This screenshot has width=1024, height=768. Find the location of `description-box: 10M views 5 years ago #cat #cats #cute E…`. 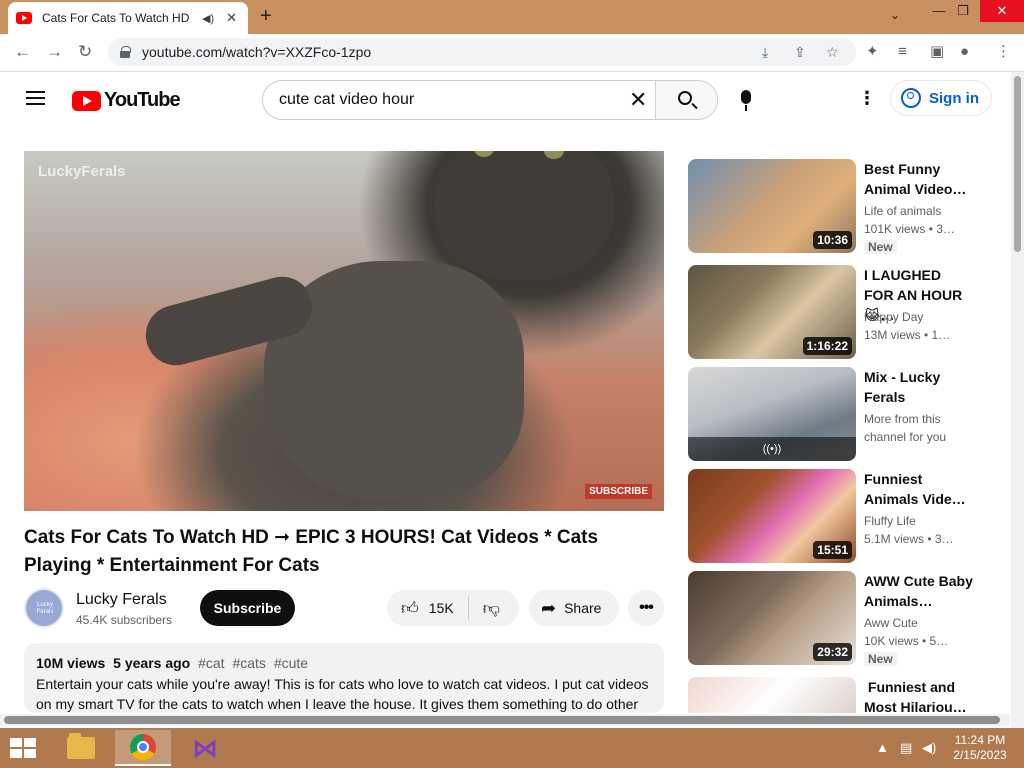

description-box: 10M views 5 years ago #cat #cats #cute E… is located at coordinates (344, 678).